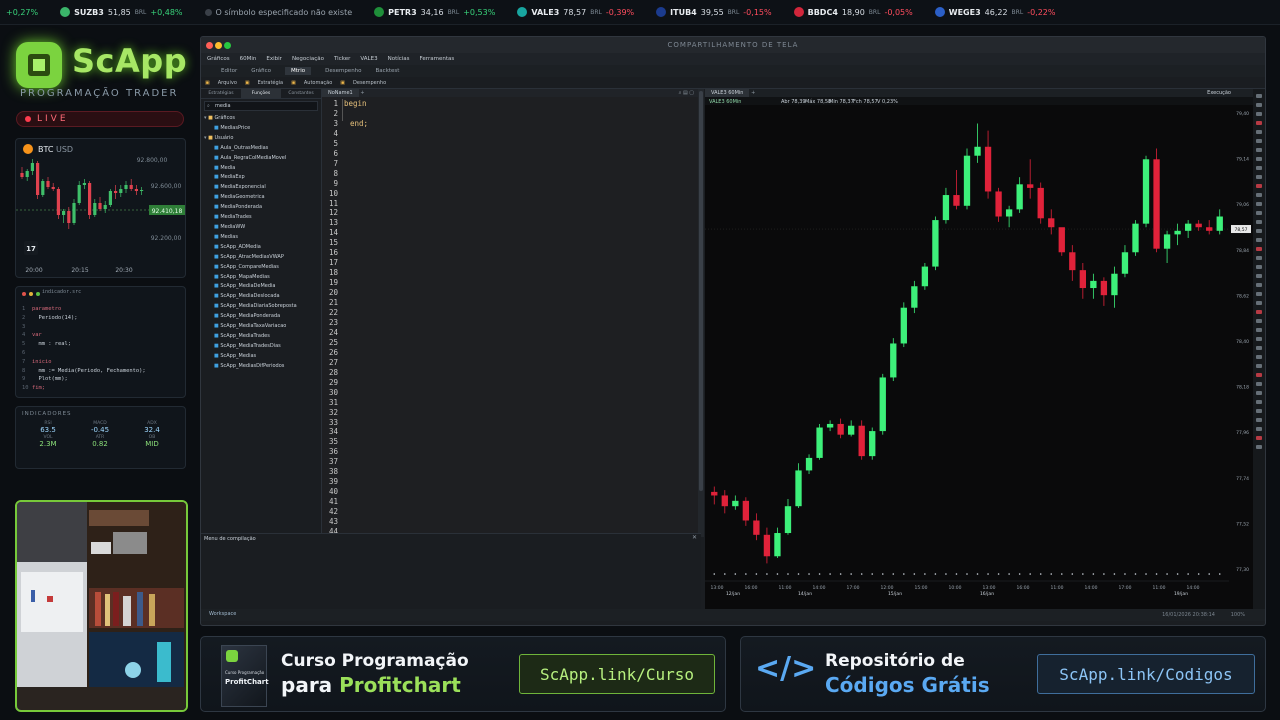 This screenshot has height=720, width=1280. Describe the element at coordinates (248, 59) in the screenshot. I see `menu-item: 60Min` at that location.